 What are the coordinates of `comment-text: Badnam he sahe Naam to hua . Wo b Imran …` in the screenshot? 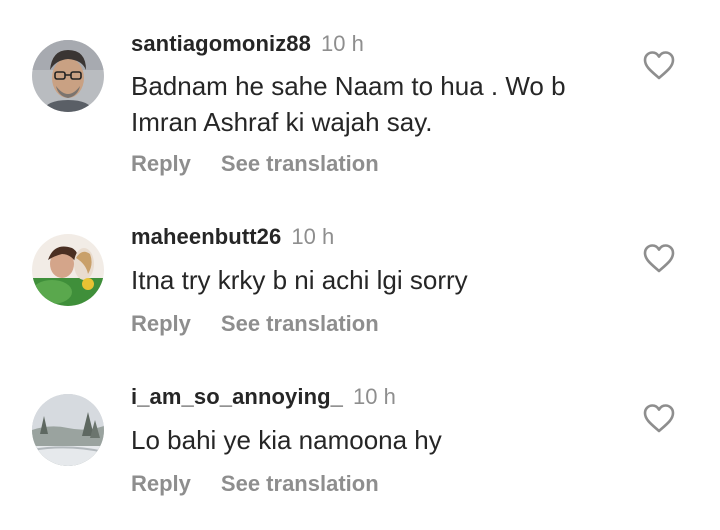 It's located at (348, 104).